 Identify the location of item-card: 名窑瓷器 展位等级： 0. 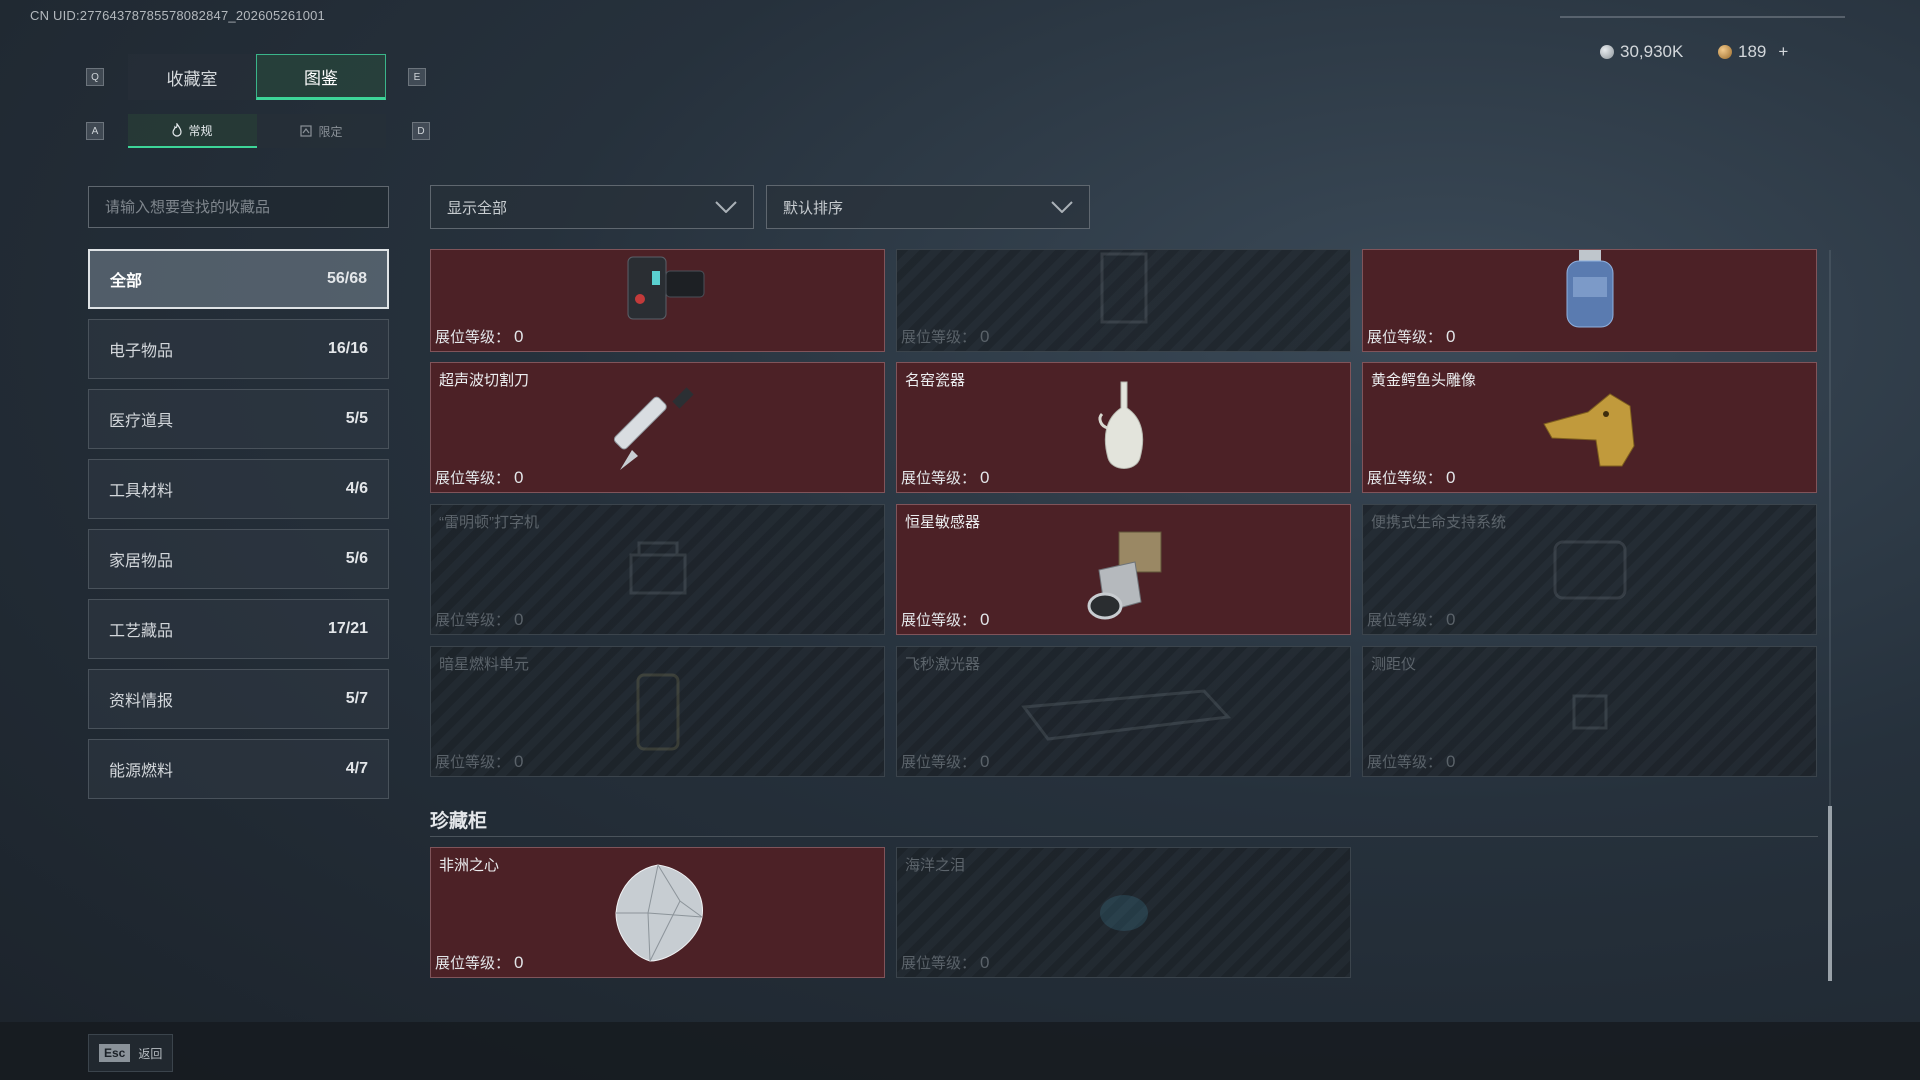
(1123, 427).